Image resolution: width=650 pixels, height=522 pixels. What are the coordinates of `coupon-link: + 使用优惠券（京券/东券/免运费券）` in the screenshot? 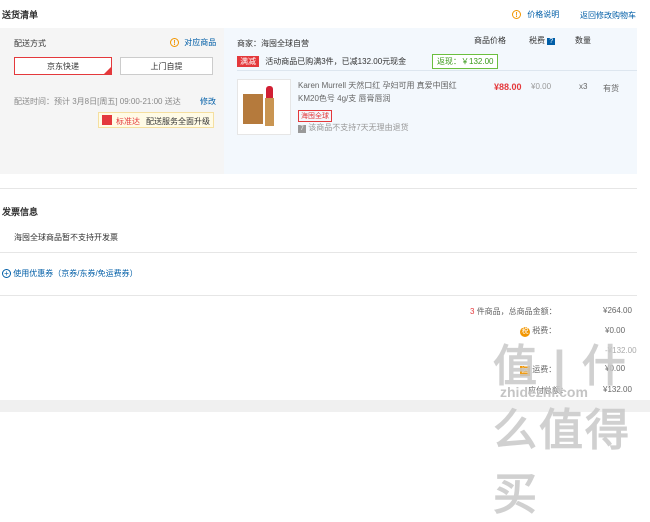 It's located at (70, 273).